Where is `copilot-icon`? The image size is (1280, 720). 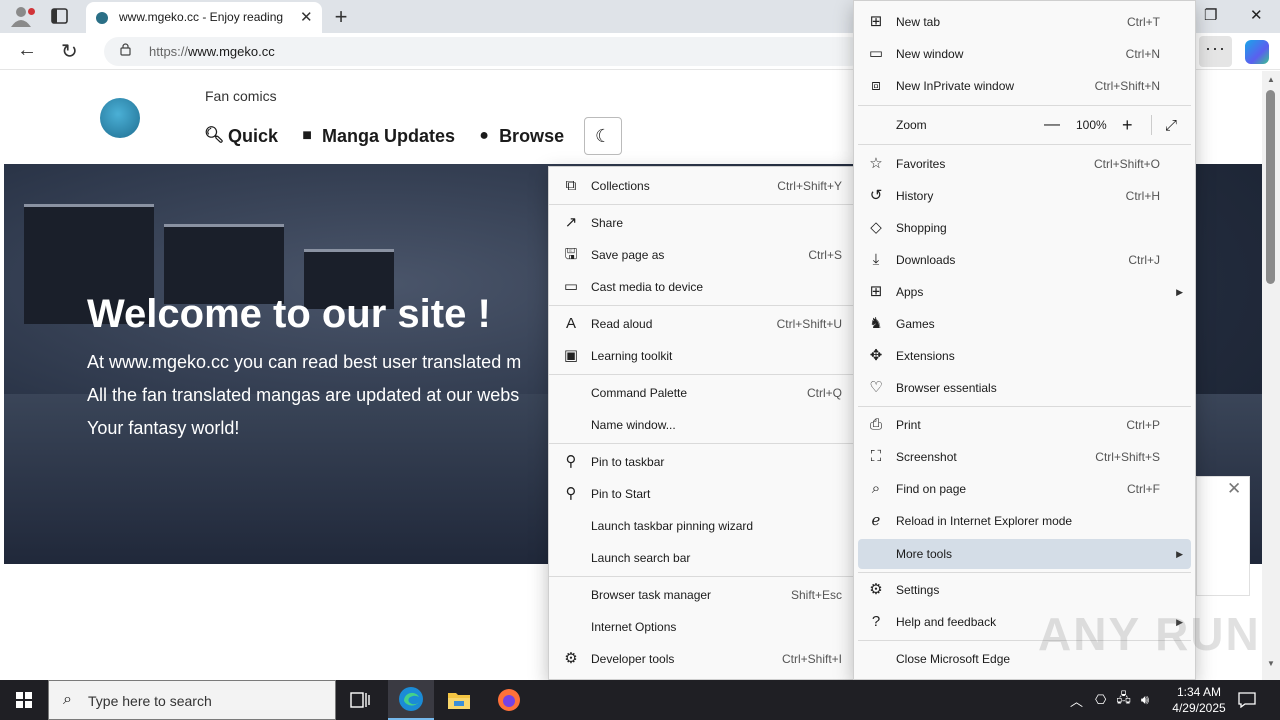
copilot-icon is located at coordinates (1257, 52).